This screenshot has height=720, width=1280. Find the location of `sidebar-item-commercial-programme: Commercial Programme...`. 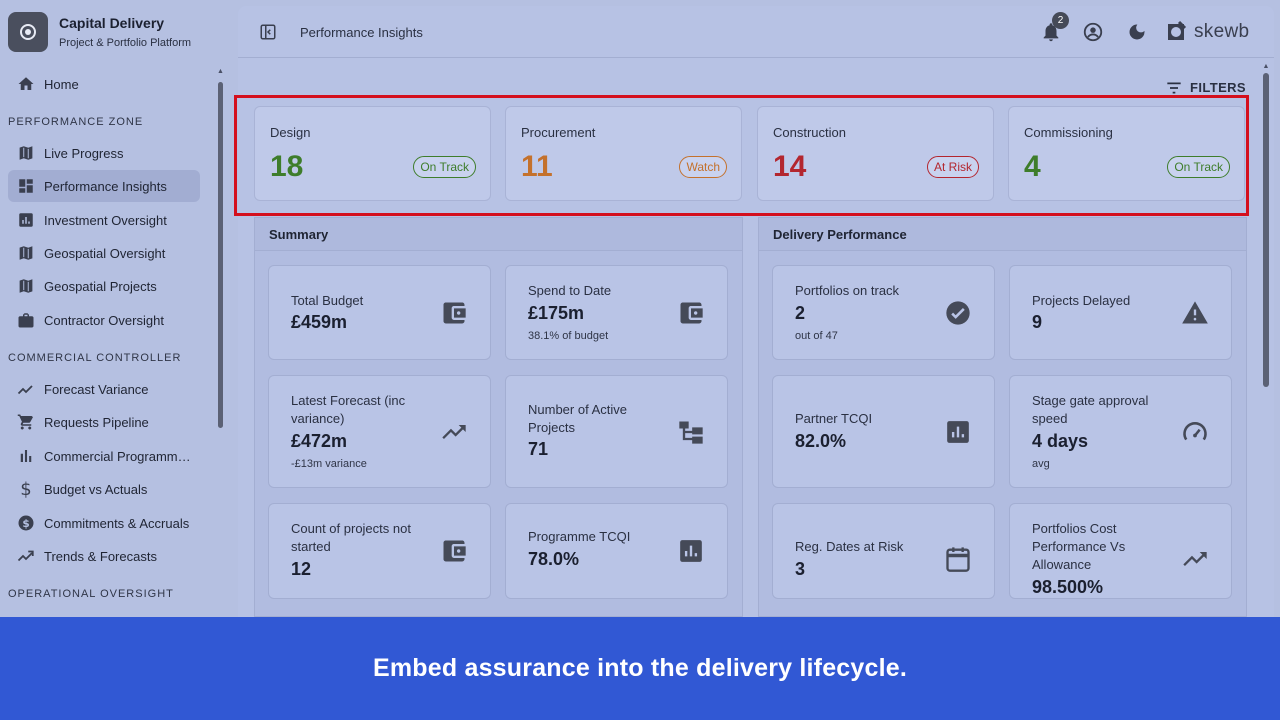

sidebar-item-commercial-programme: Commercial Programme... is located at coordinates (104, 456).